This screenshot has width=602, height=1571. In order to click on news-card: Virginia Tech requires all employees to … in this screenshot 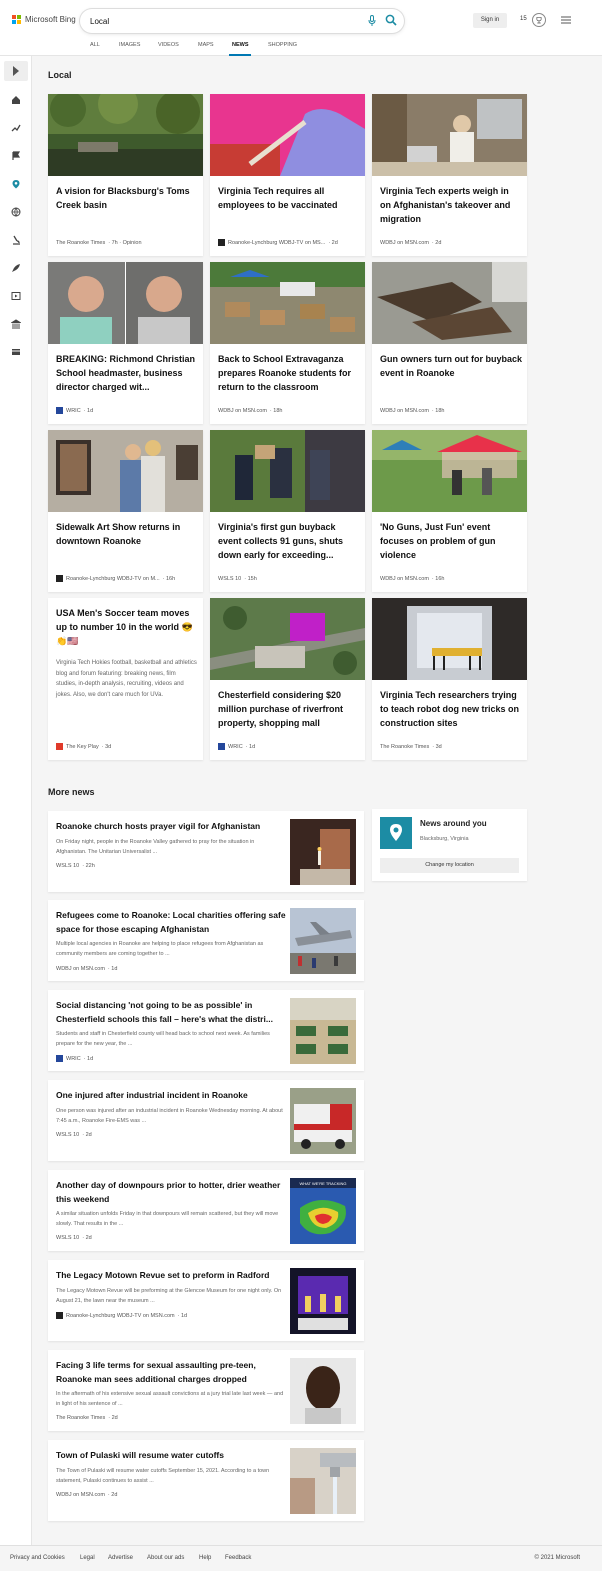, I will do `click(287, 175)`.